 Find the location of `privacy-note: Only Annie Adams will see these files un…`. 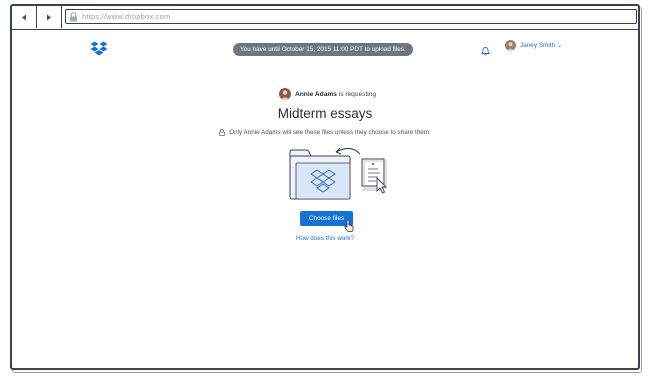

privacy-note: Only Annie Adams will see these files un… is located at coordinates (325, 132).